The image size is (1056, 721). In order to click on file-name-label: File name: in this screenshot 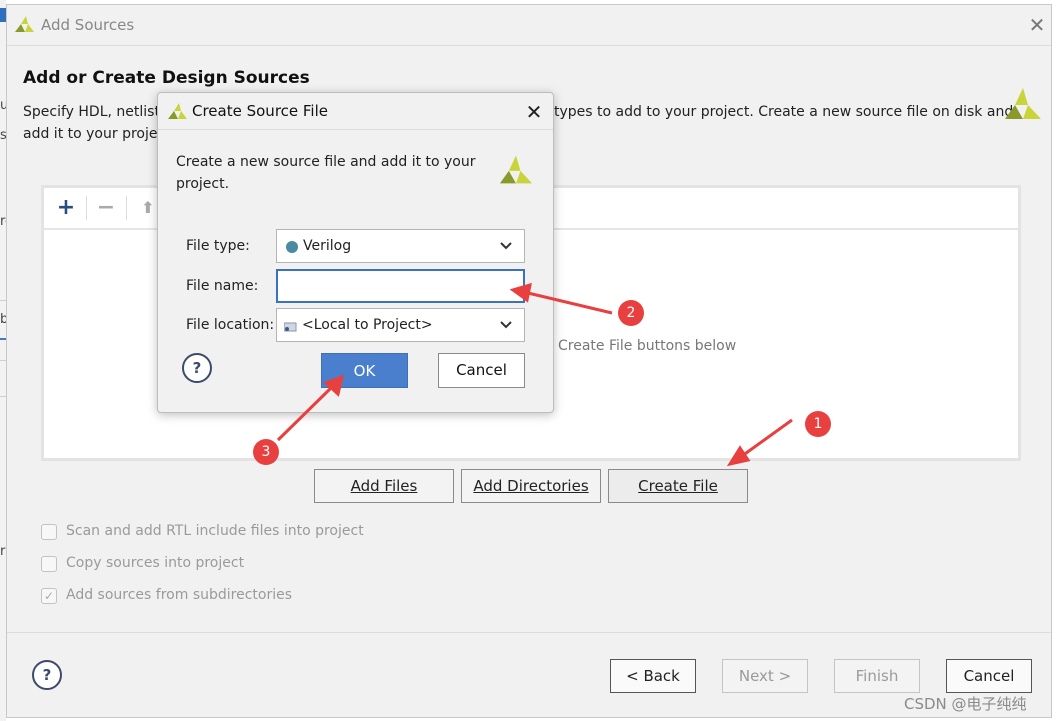, I will do `click(222, 286)`.